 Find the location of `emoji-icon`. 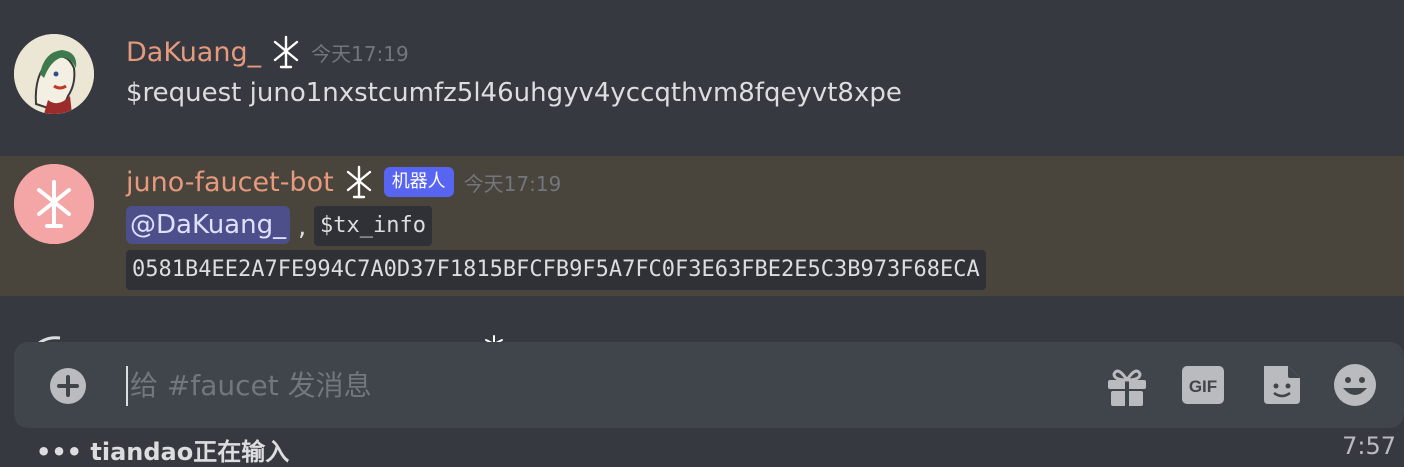

emoji-icon is located at coordinates (1355, 385).